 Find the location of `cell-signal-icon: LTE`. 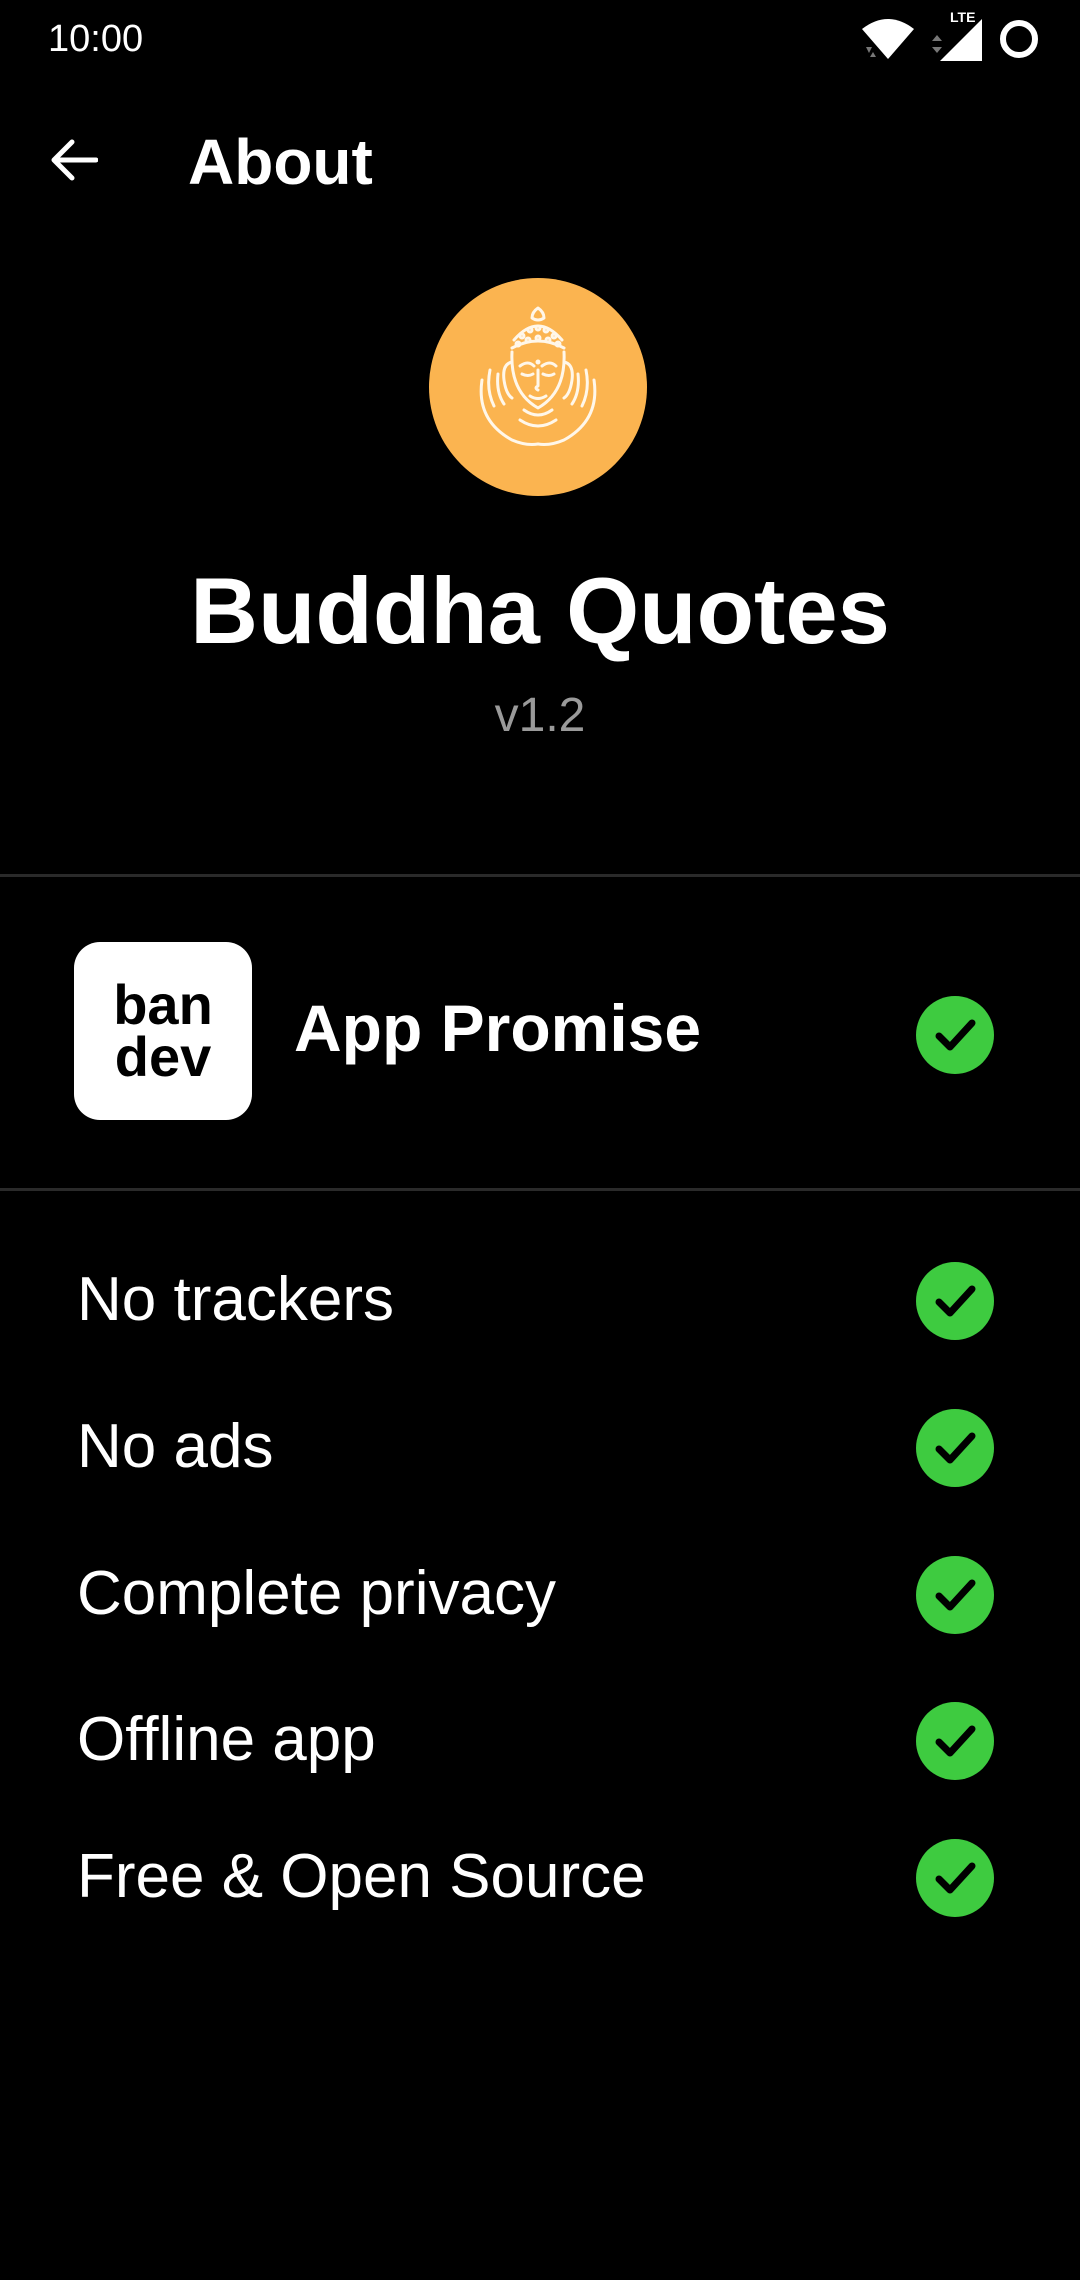

cell-signal-icon: LTE is located at coordinates (957, 36).